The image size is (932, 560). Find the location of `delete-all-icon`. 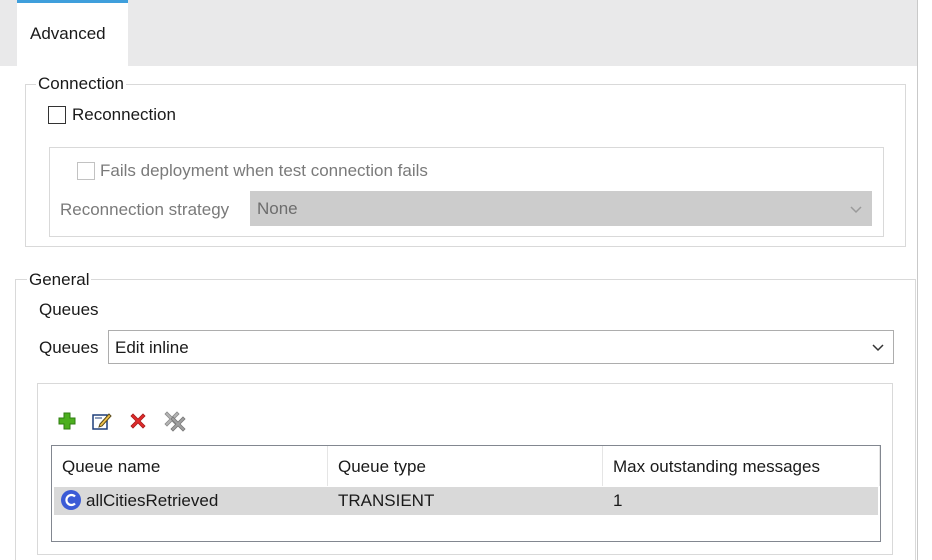

delete-all-icon is located at coordinates (175, 421).